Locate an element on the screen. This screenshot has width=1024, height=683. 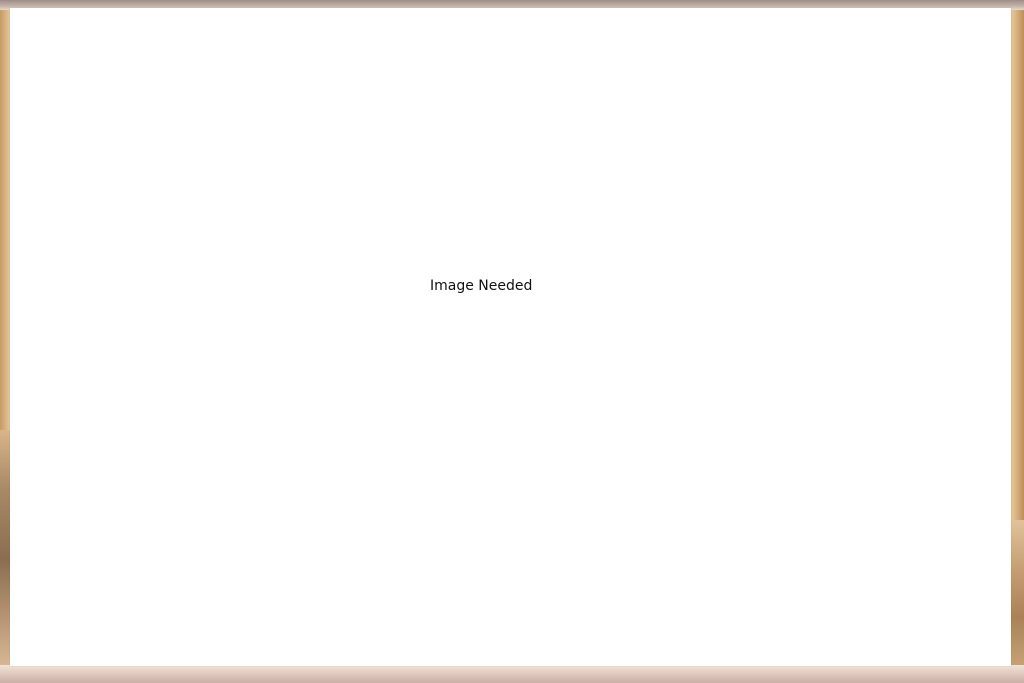
backdrop-left-edge is located at coordinates (5, 547).